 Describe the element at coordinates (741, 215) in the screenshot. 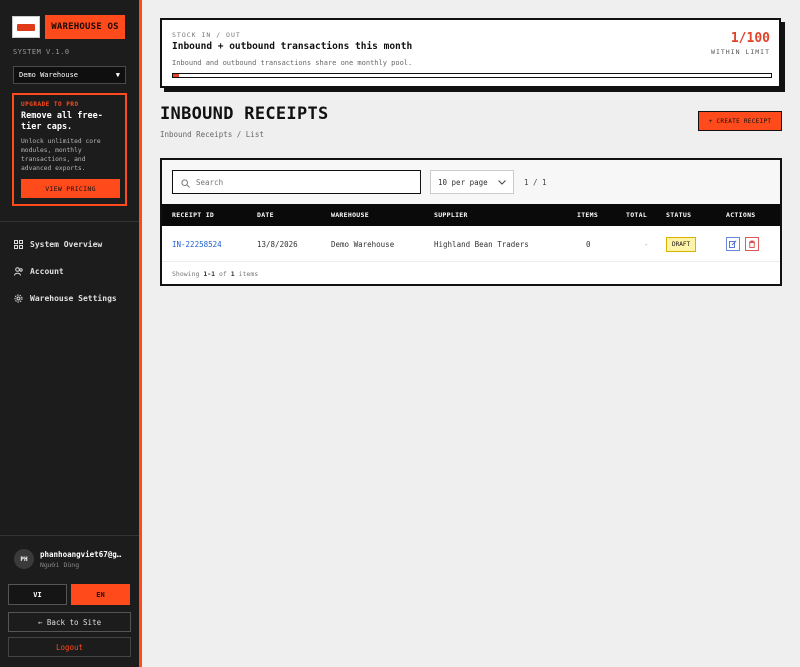

I see `column-header: ACTIONS` at that location.